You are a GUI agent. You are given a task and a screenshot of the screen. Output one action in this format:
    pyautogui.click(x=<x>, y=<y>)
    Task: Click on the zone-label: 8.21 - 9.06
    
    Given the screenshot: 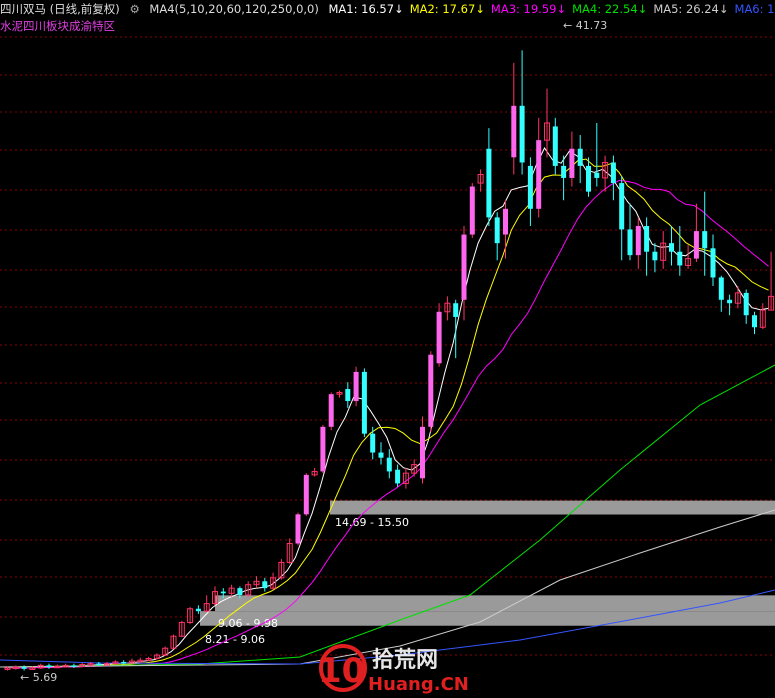 What is the action you would take?
    pyautogui.click(x=235, y=639)
    